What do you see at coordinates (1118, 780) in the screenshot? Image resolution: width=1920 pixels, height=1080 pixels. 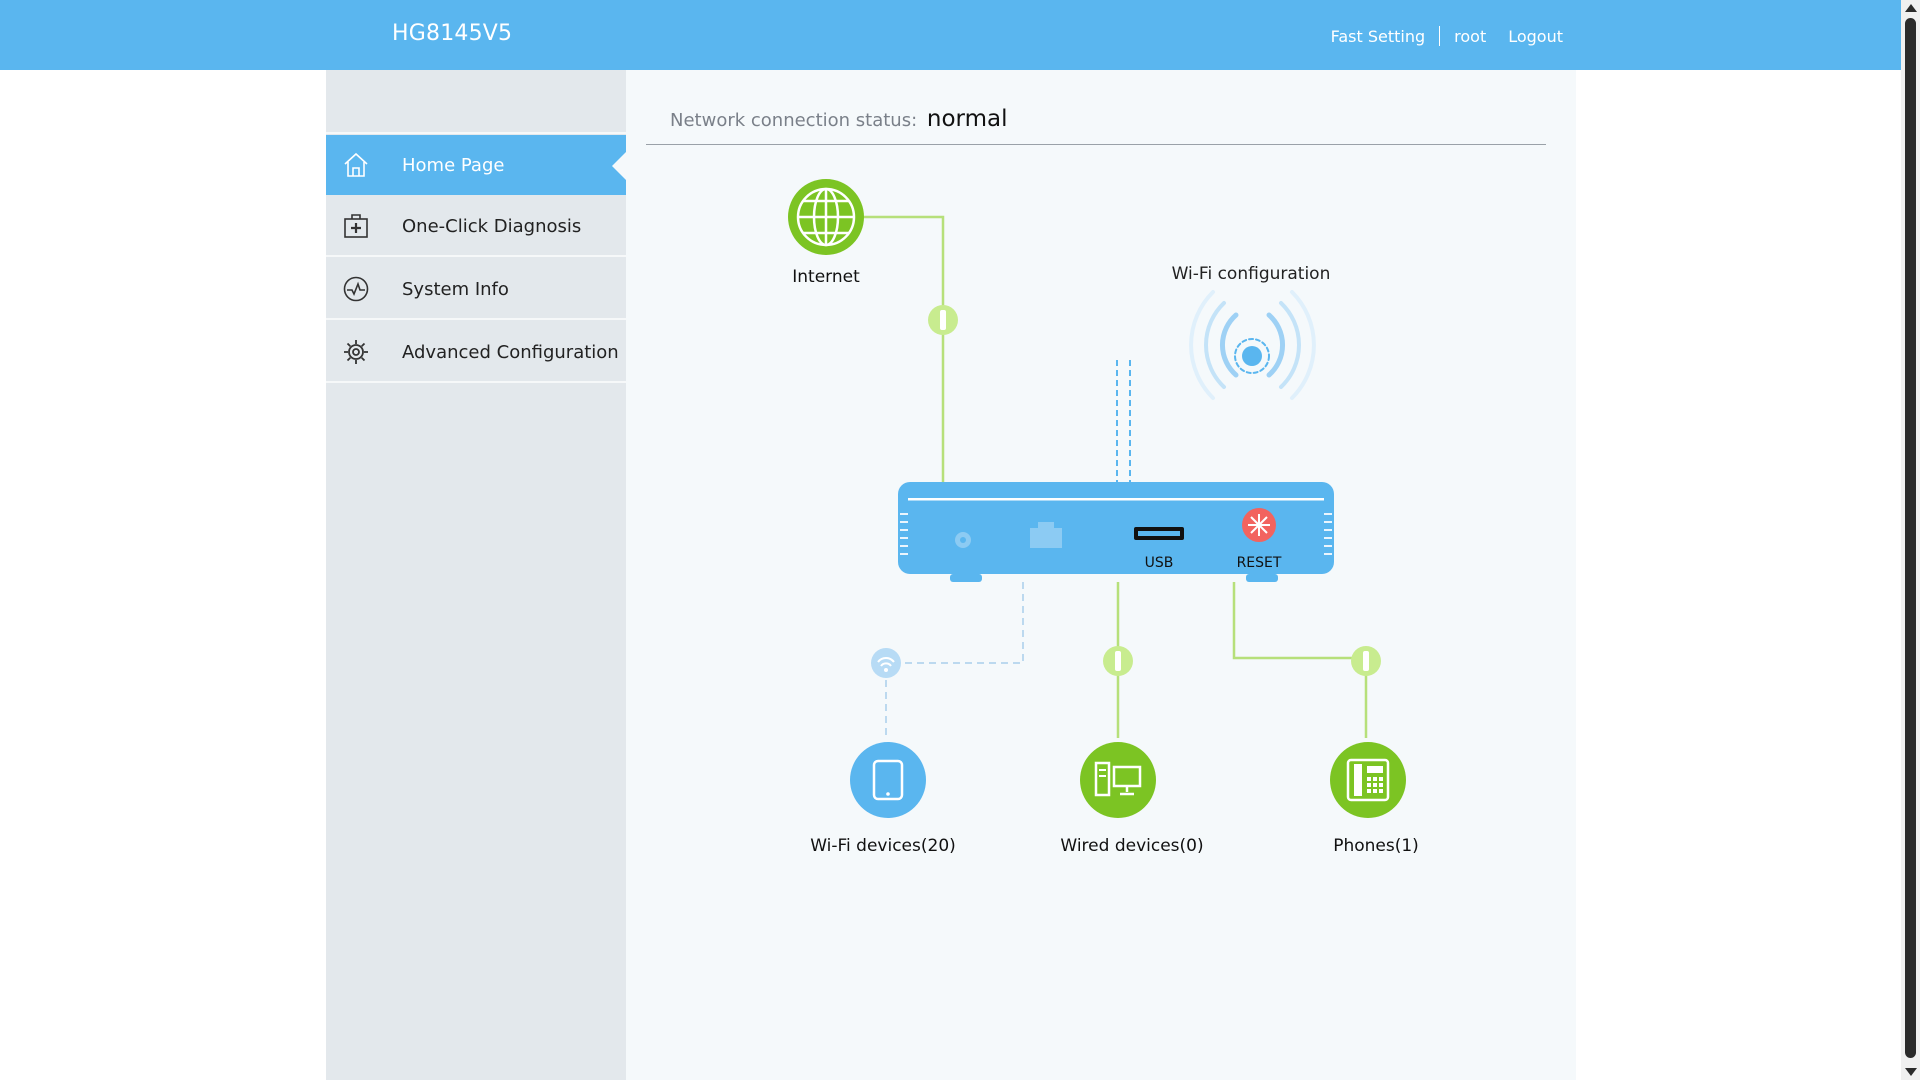 I see `desktop-computer-icon` at bounding box center [1118, 780].